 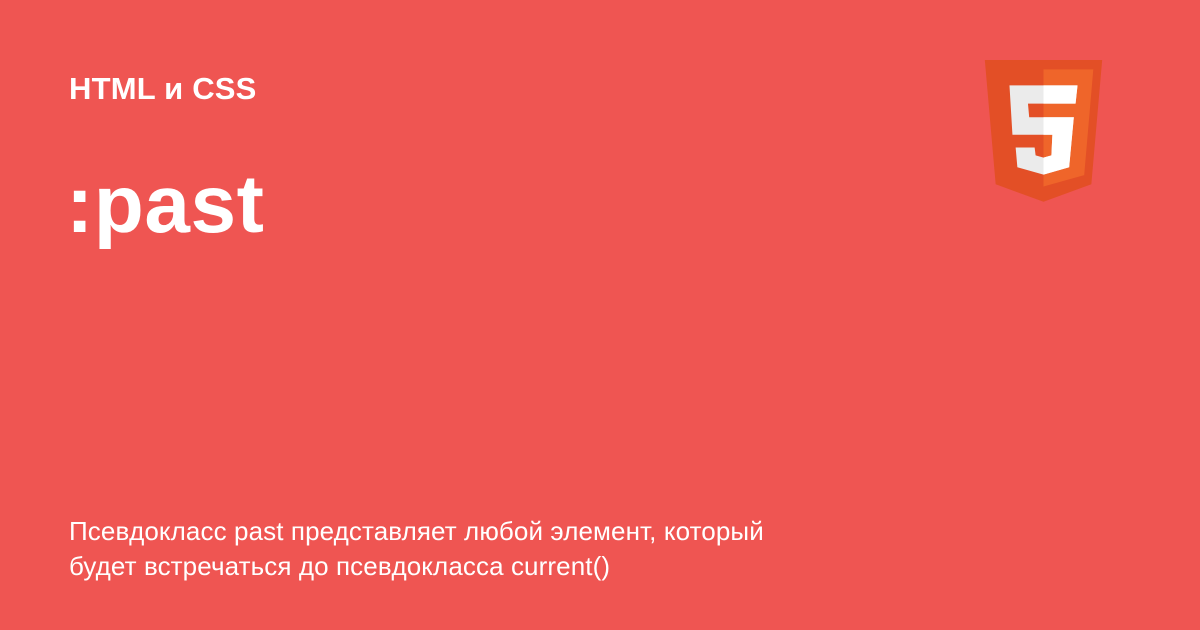 What do you see at coordinates (165, 204) in the screenshot?
I see `page-title: :past` at bounding box center [165, 204].